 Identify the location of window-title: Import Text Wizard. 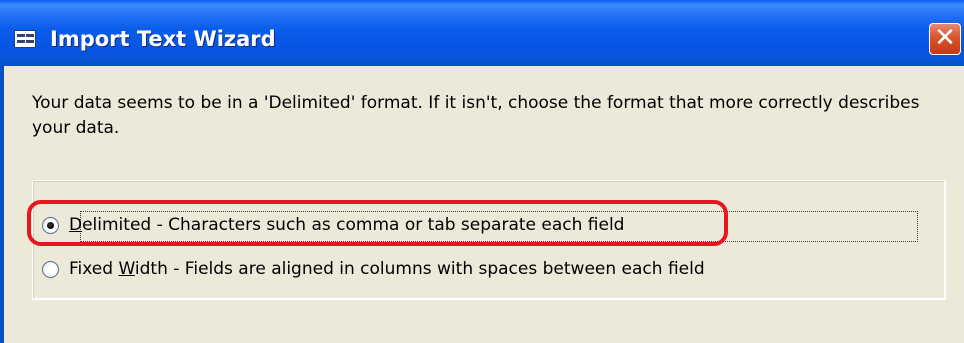
(163, 39).